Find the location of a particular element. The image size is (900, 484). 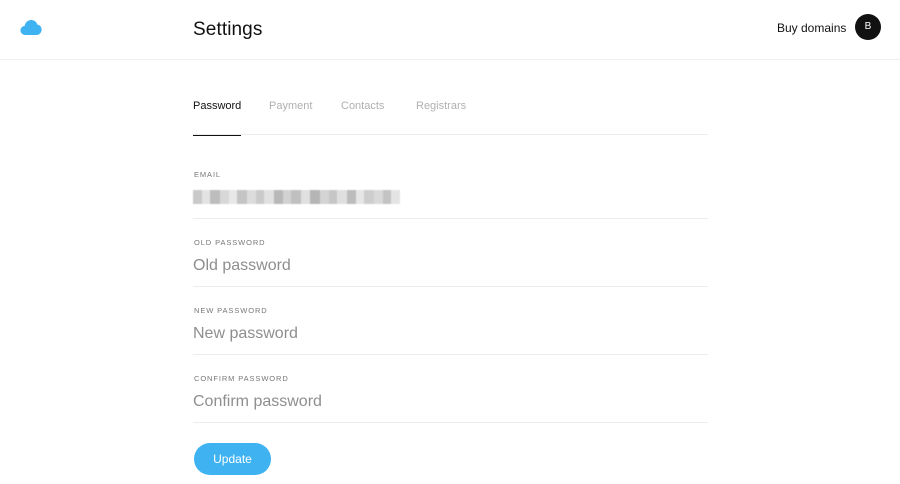

confirm-password-input is located at coordinates (450, 402).